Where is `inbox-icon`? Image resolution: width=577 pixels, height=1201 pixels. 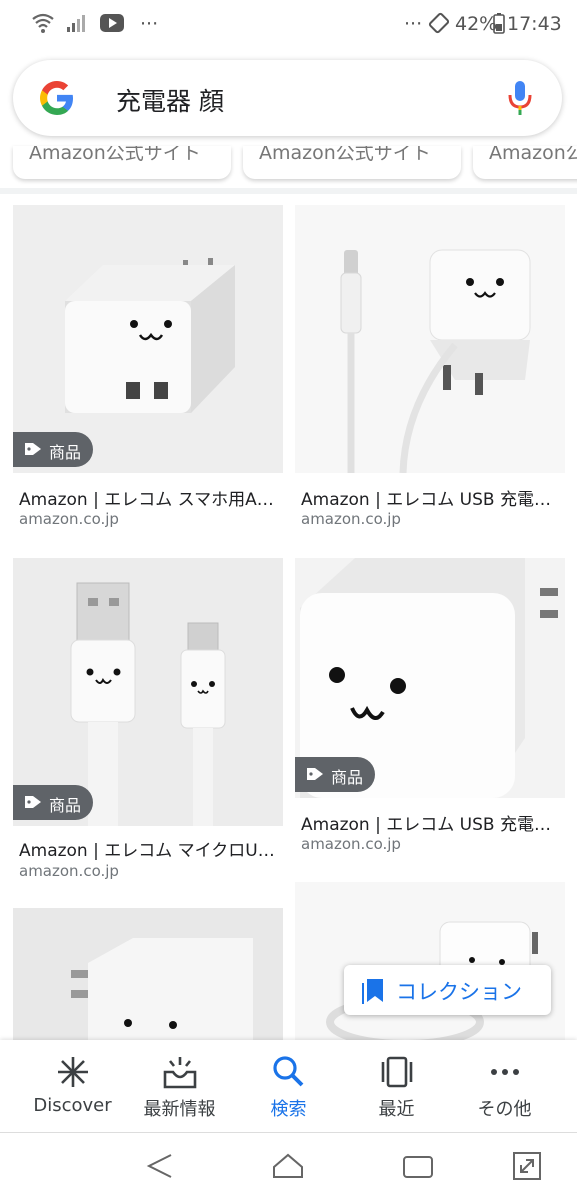
inbox-icon is located at coordinates (180, 1073).